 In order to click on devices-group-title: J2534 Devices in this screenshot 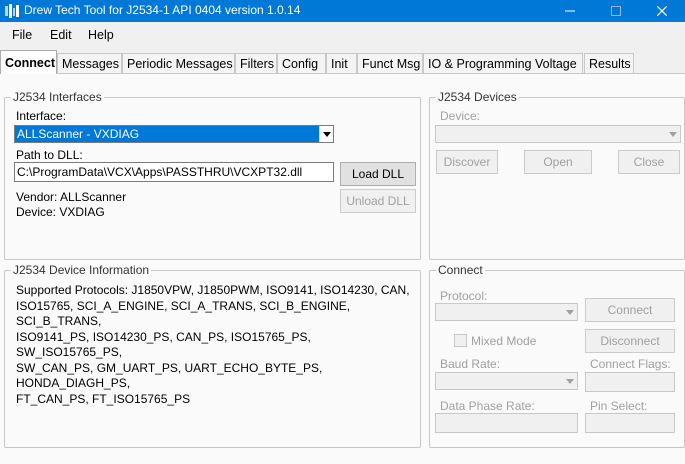, I will do `click(477, 97)`.